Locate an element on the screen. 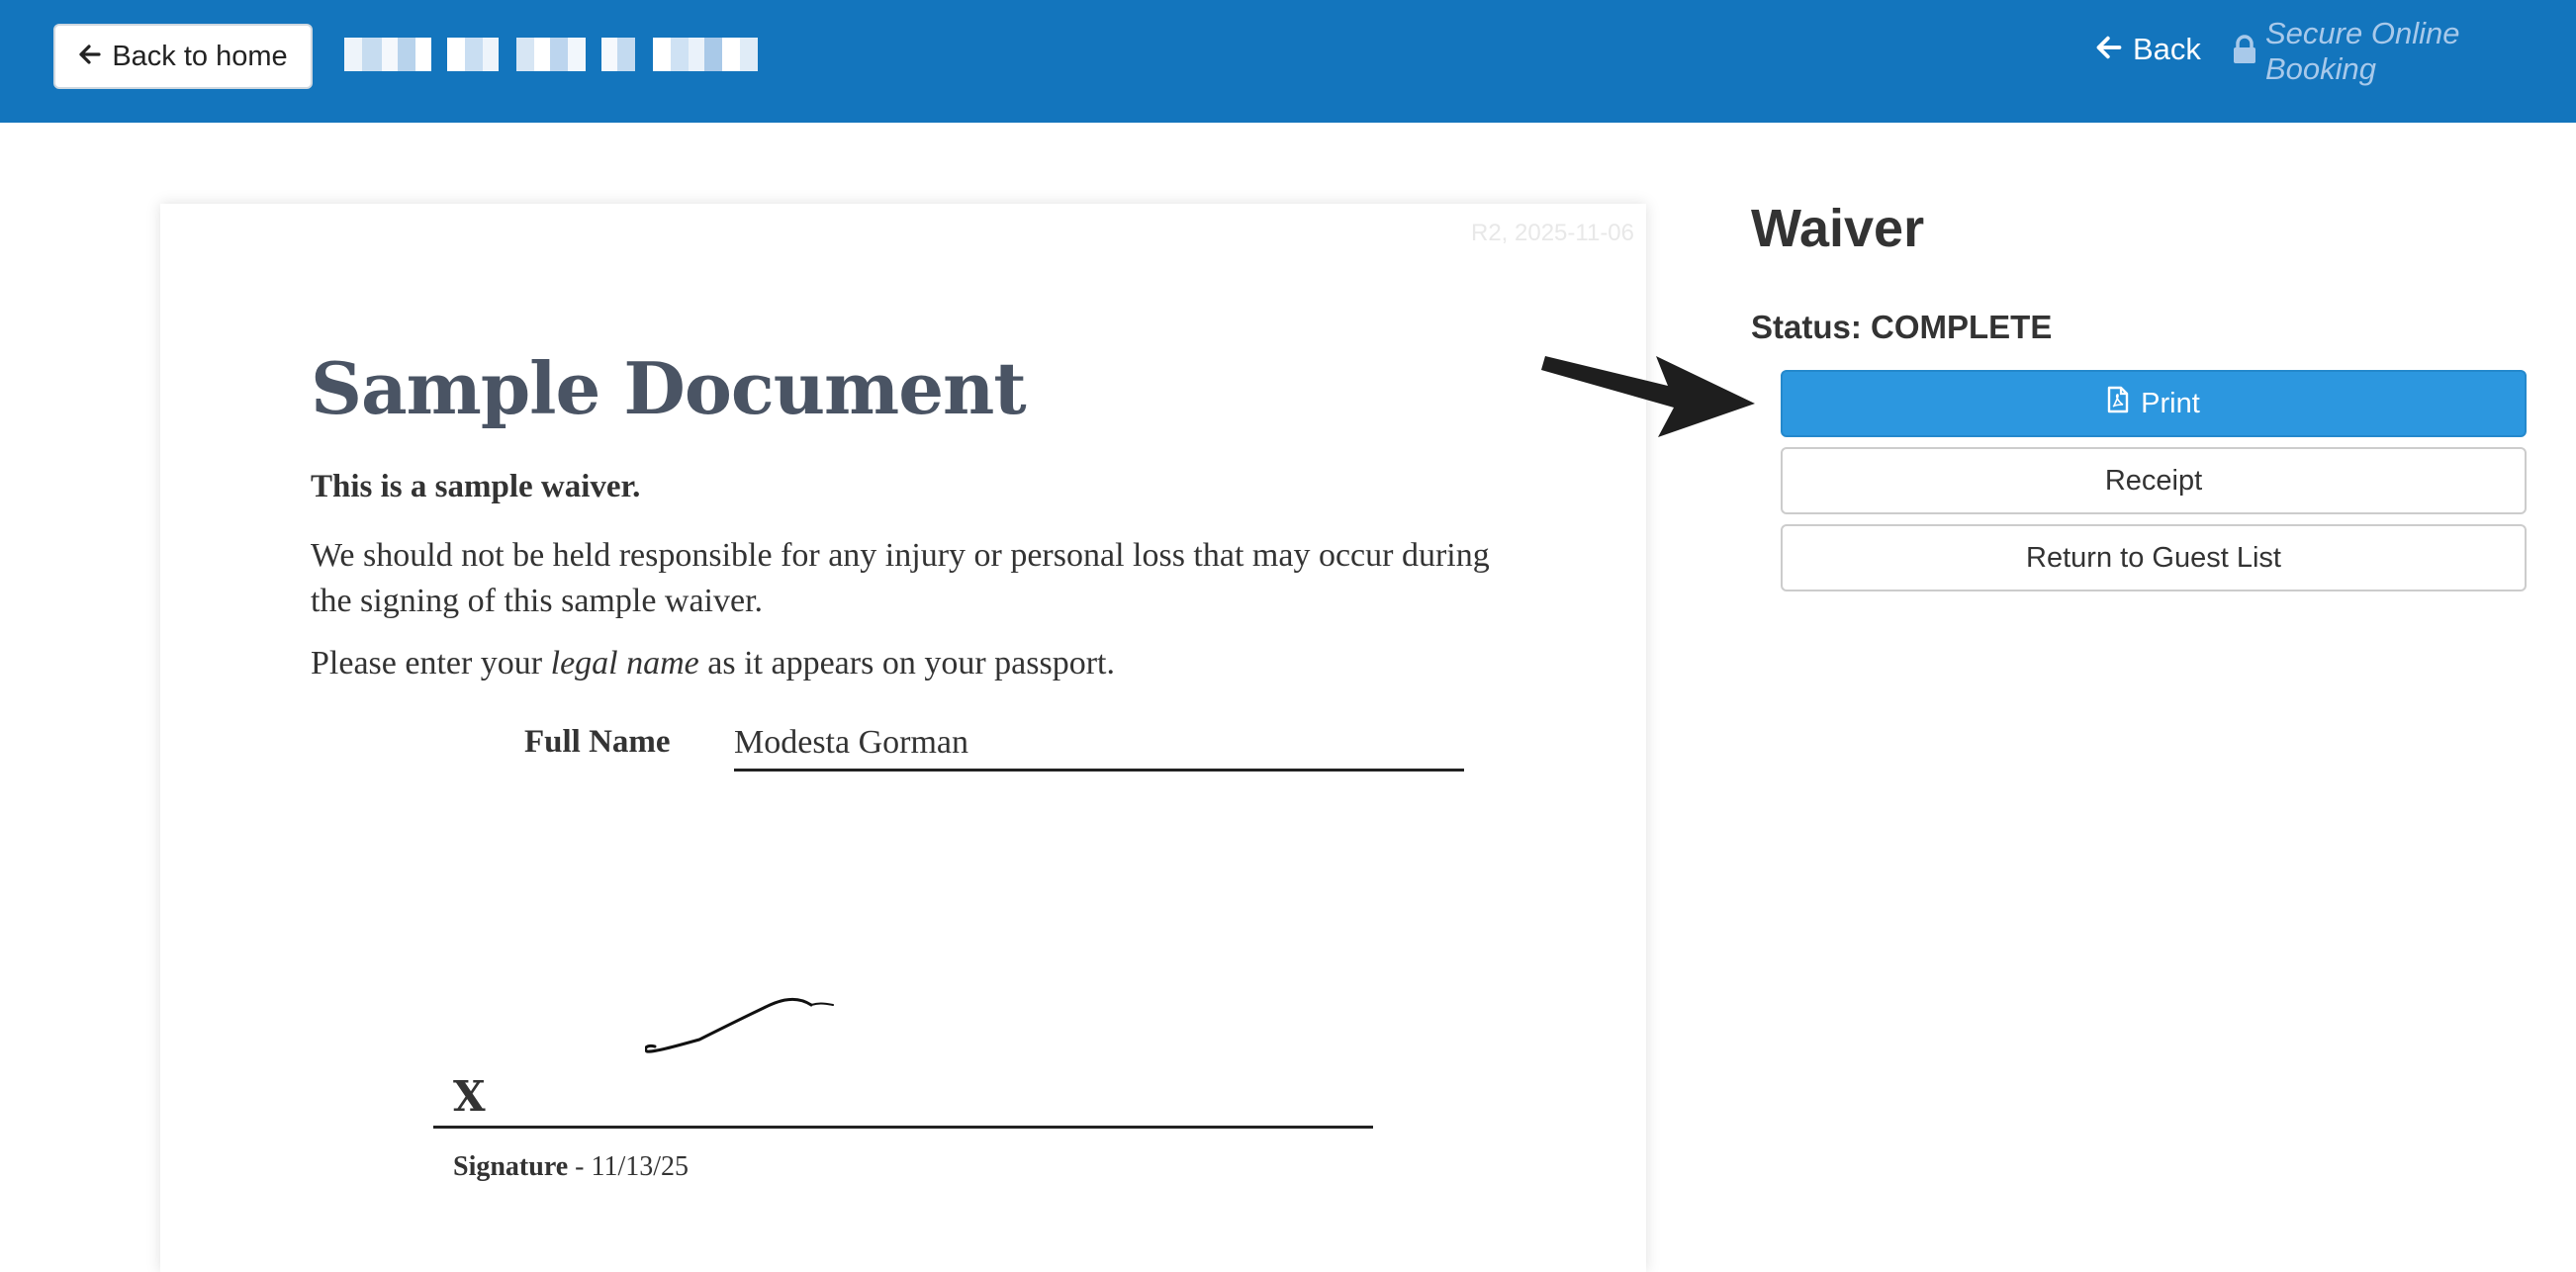  signature-caption: Signature - 11/13/25 is located at coordinates (571, 1167).